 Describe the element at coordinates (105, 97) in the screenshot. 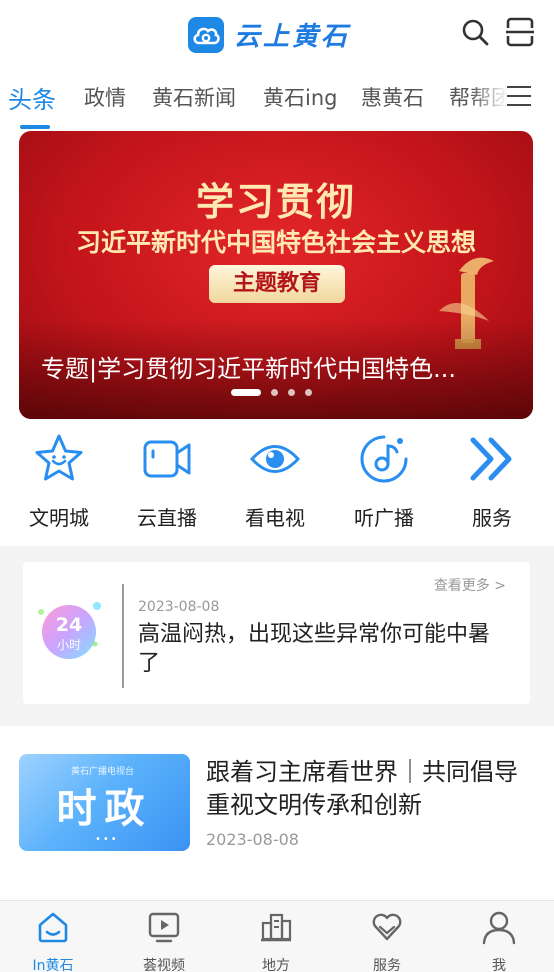

I see `tab-politics: 政情` at that location.